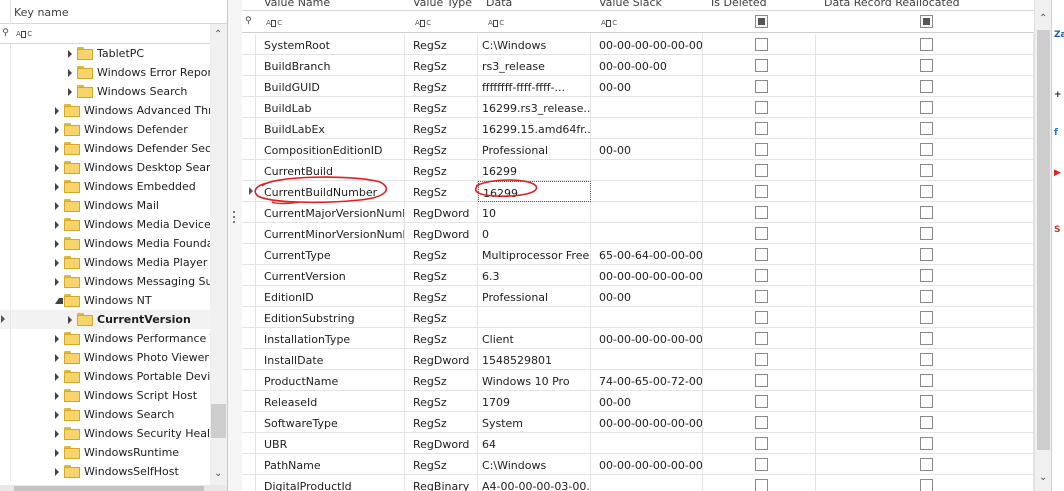  Describe the element at coordinates (647, 65) in the screenshot. I see `cell-value-slack: 00-00-00-00` at that location.